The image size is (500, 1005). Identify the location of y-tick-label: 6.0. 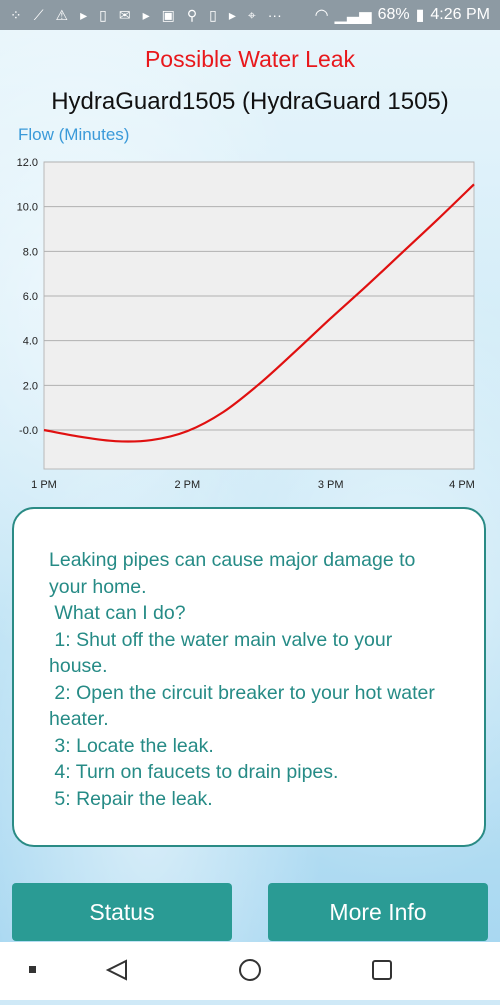
(30, 297).